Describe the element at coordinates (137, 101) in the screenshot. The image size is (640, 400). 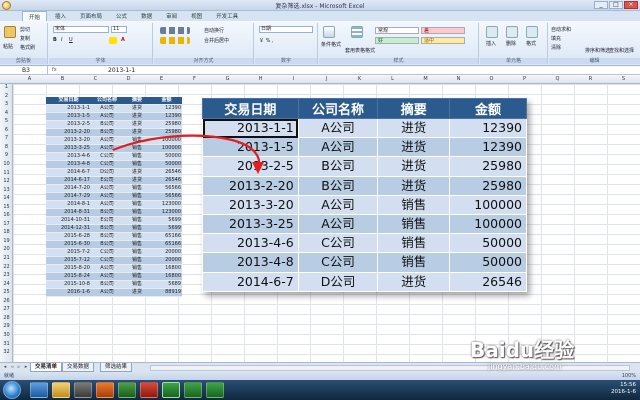
I see `header-summary: 摘要` at that location.